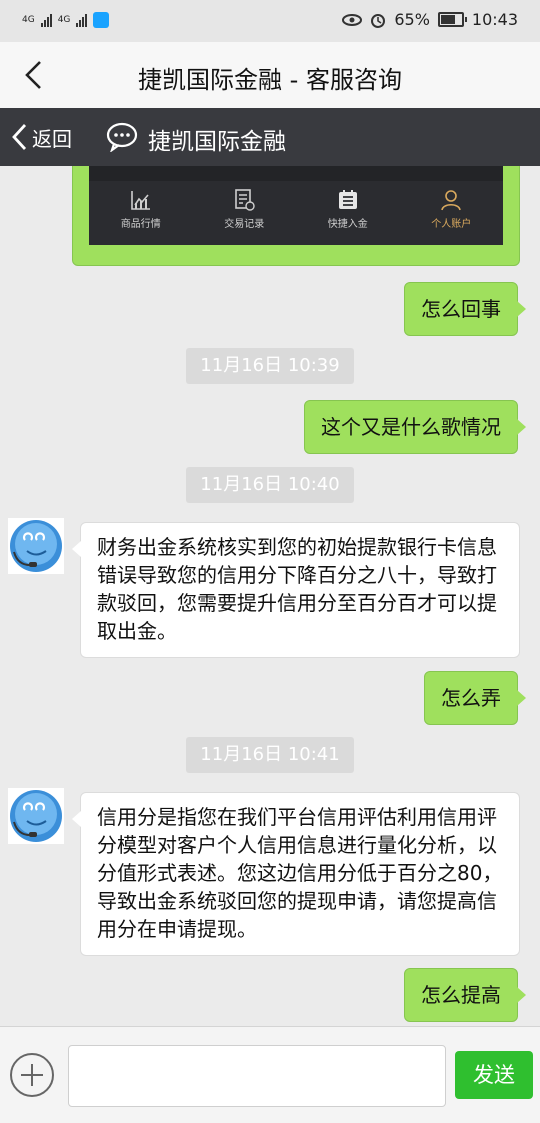 This screenshot has height=1123, width=540. What do you see at coordinates (411, 427) in the screenshot?
I see `message-text: 这个又是什么歌情况` at bounding box center [411, 427].